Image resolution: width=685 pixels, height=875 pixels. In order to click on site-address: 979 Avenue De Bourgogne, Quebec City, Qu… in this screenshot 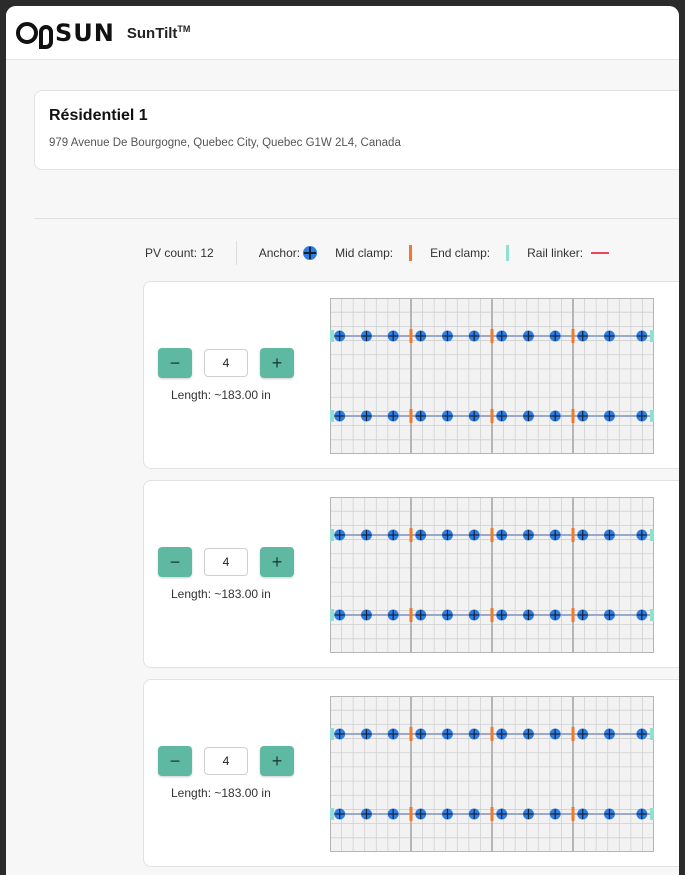, I will do `click(225, 143)`.